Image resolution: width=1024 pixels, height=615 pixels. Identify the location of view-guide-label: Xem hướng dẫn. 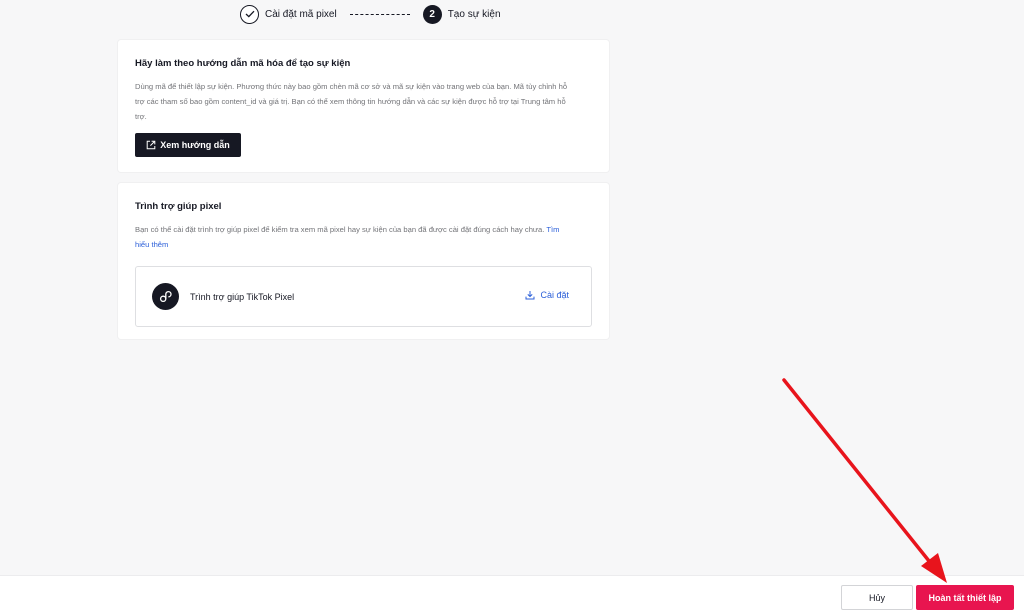
(195, 145).